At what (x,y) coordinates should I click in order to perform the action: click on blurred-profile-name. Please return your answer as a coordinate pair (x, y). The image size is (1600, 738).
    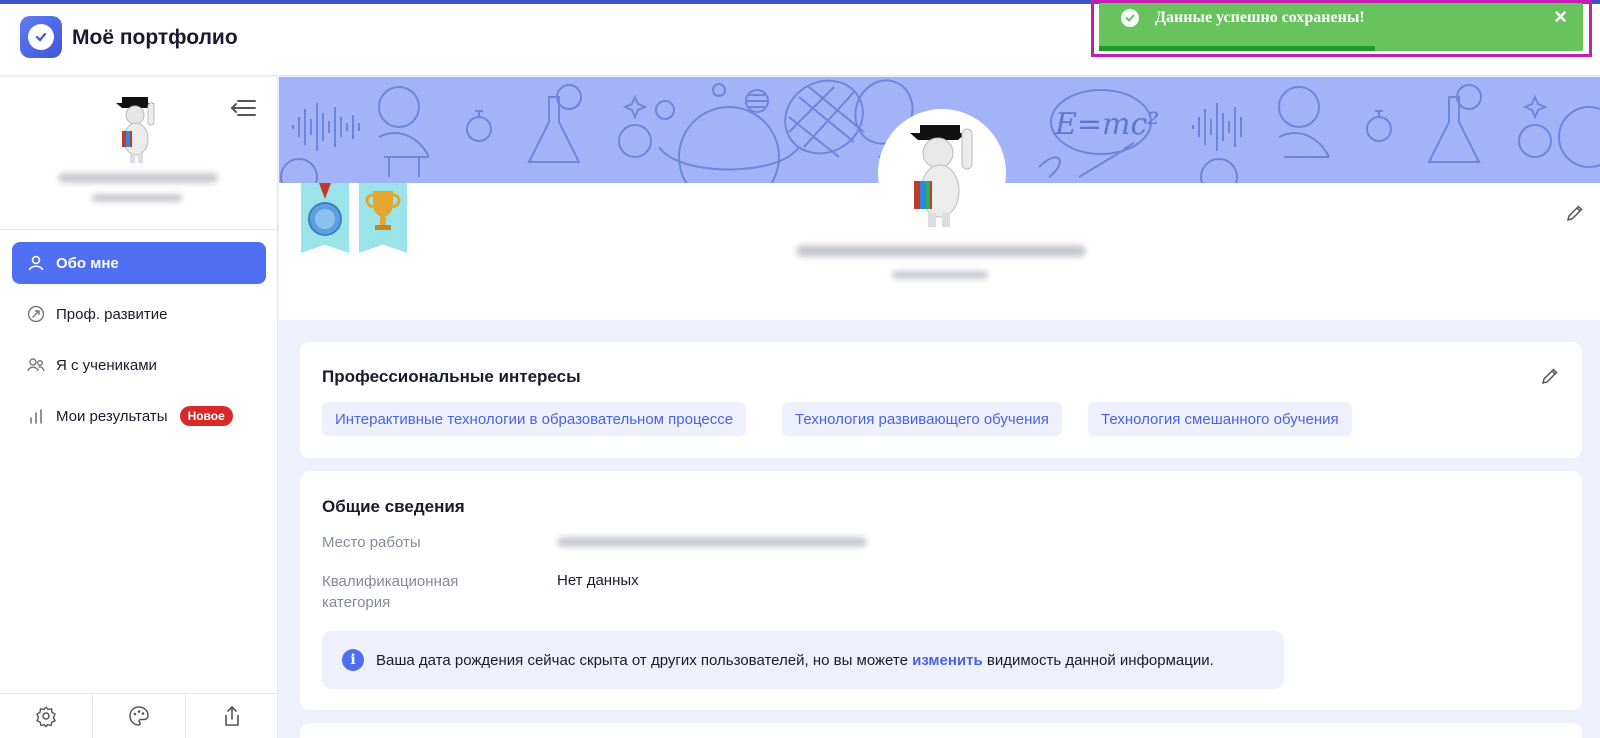
    Looking at the image, I should click on (941, 251).